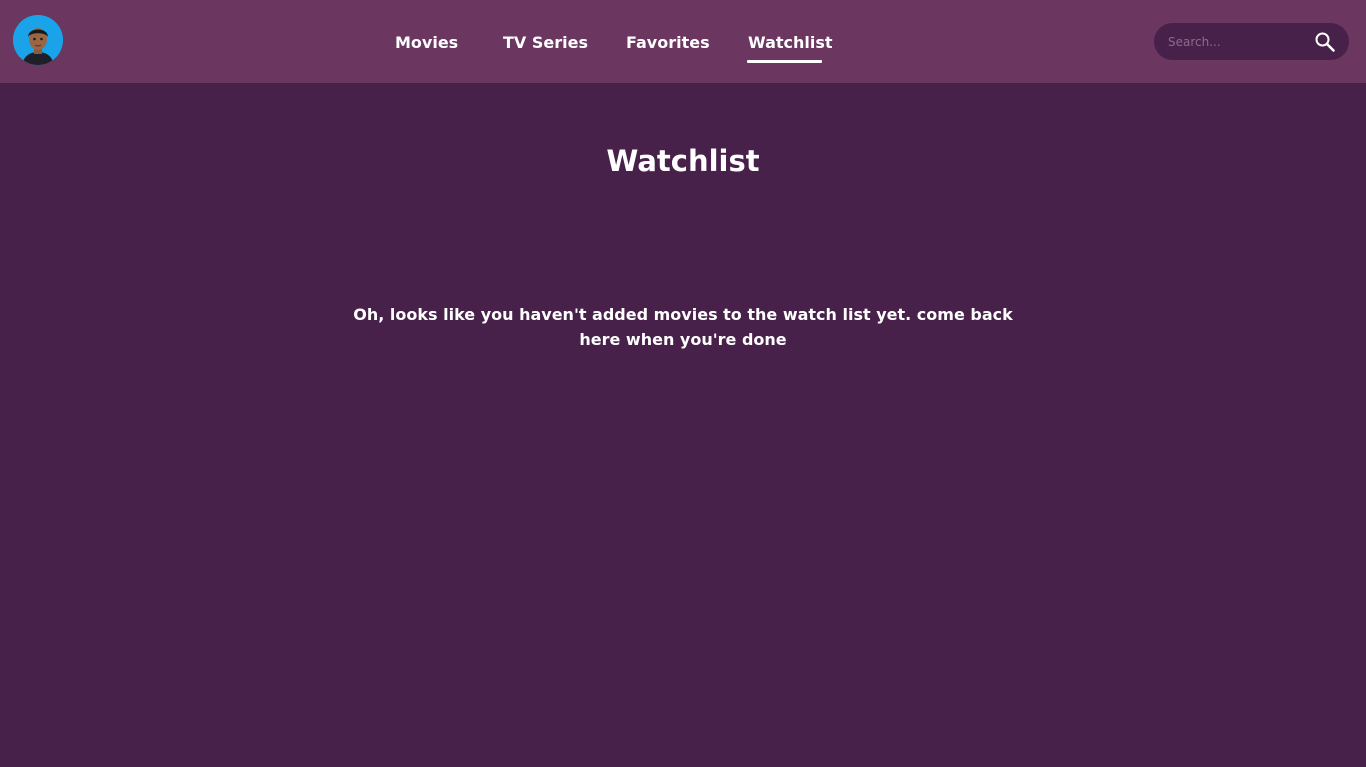  I want to click on nav-link-tv-series: TV Series, so click(545, 43).